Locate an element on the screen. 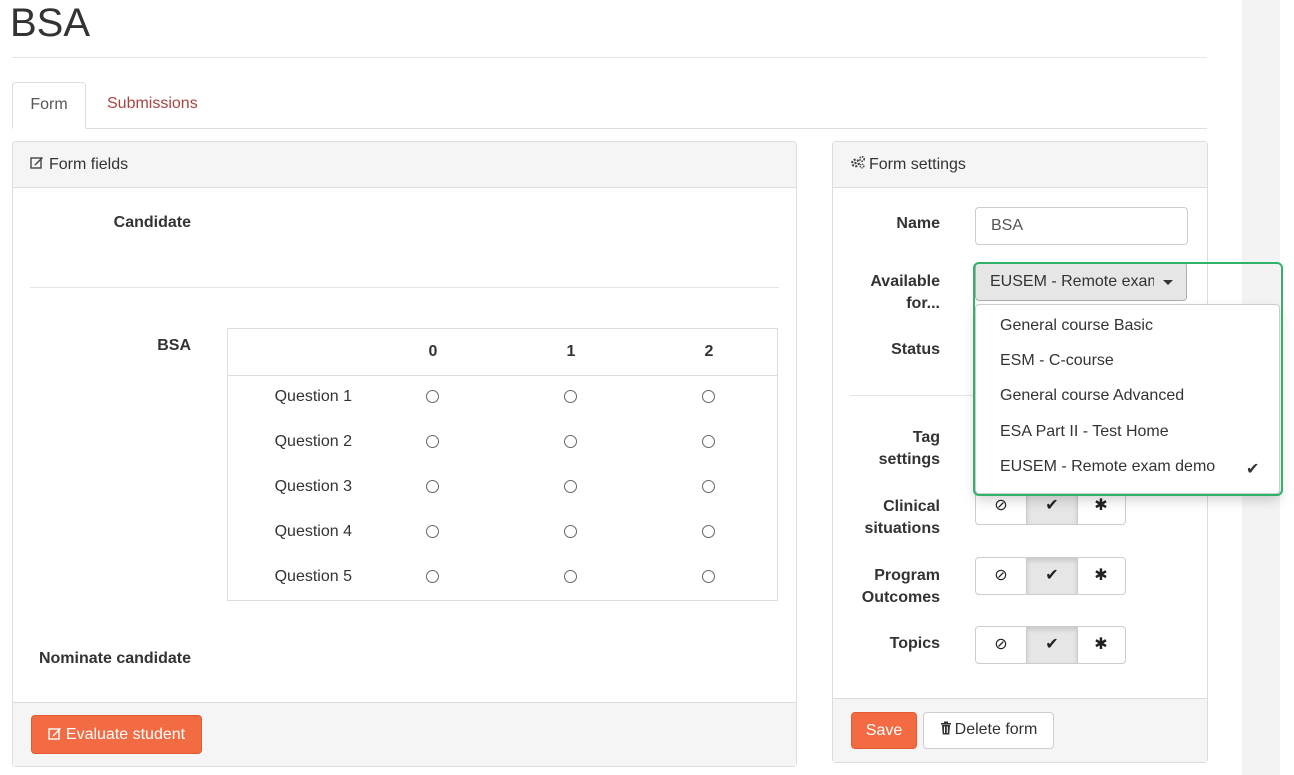  available-for-dropdown: EUSEM - Remote exam demo is located at coordinates (1081, 281).